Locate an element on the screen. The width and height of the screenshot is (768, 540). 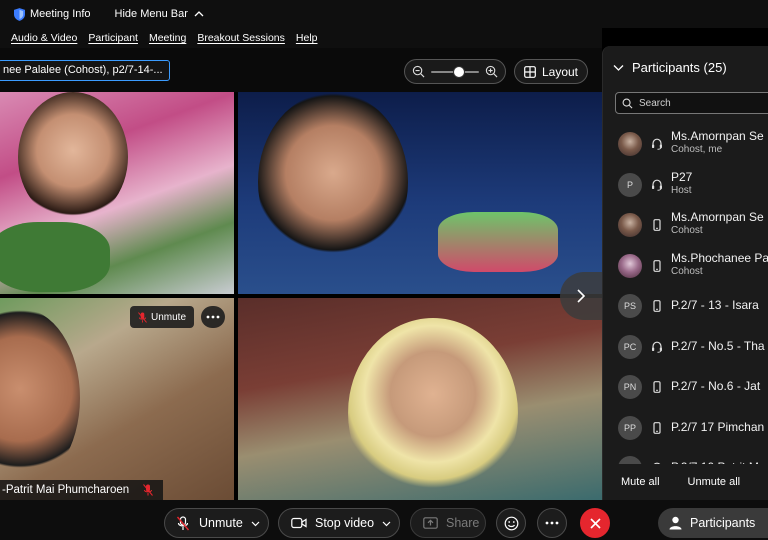
participants-search is located at coordinates (691, 103).